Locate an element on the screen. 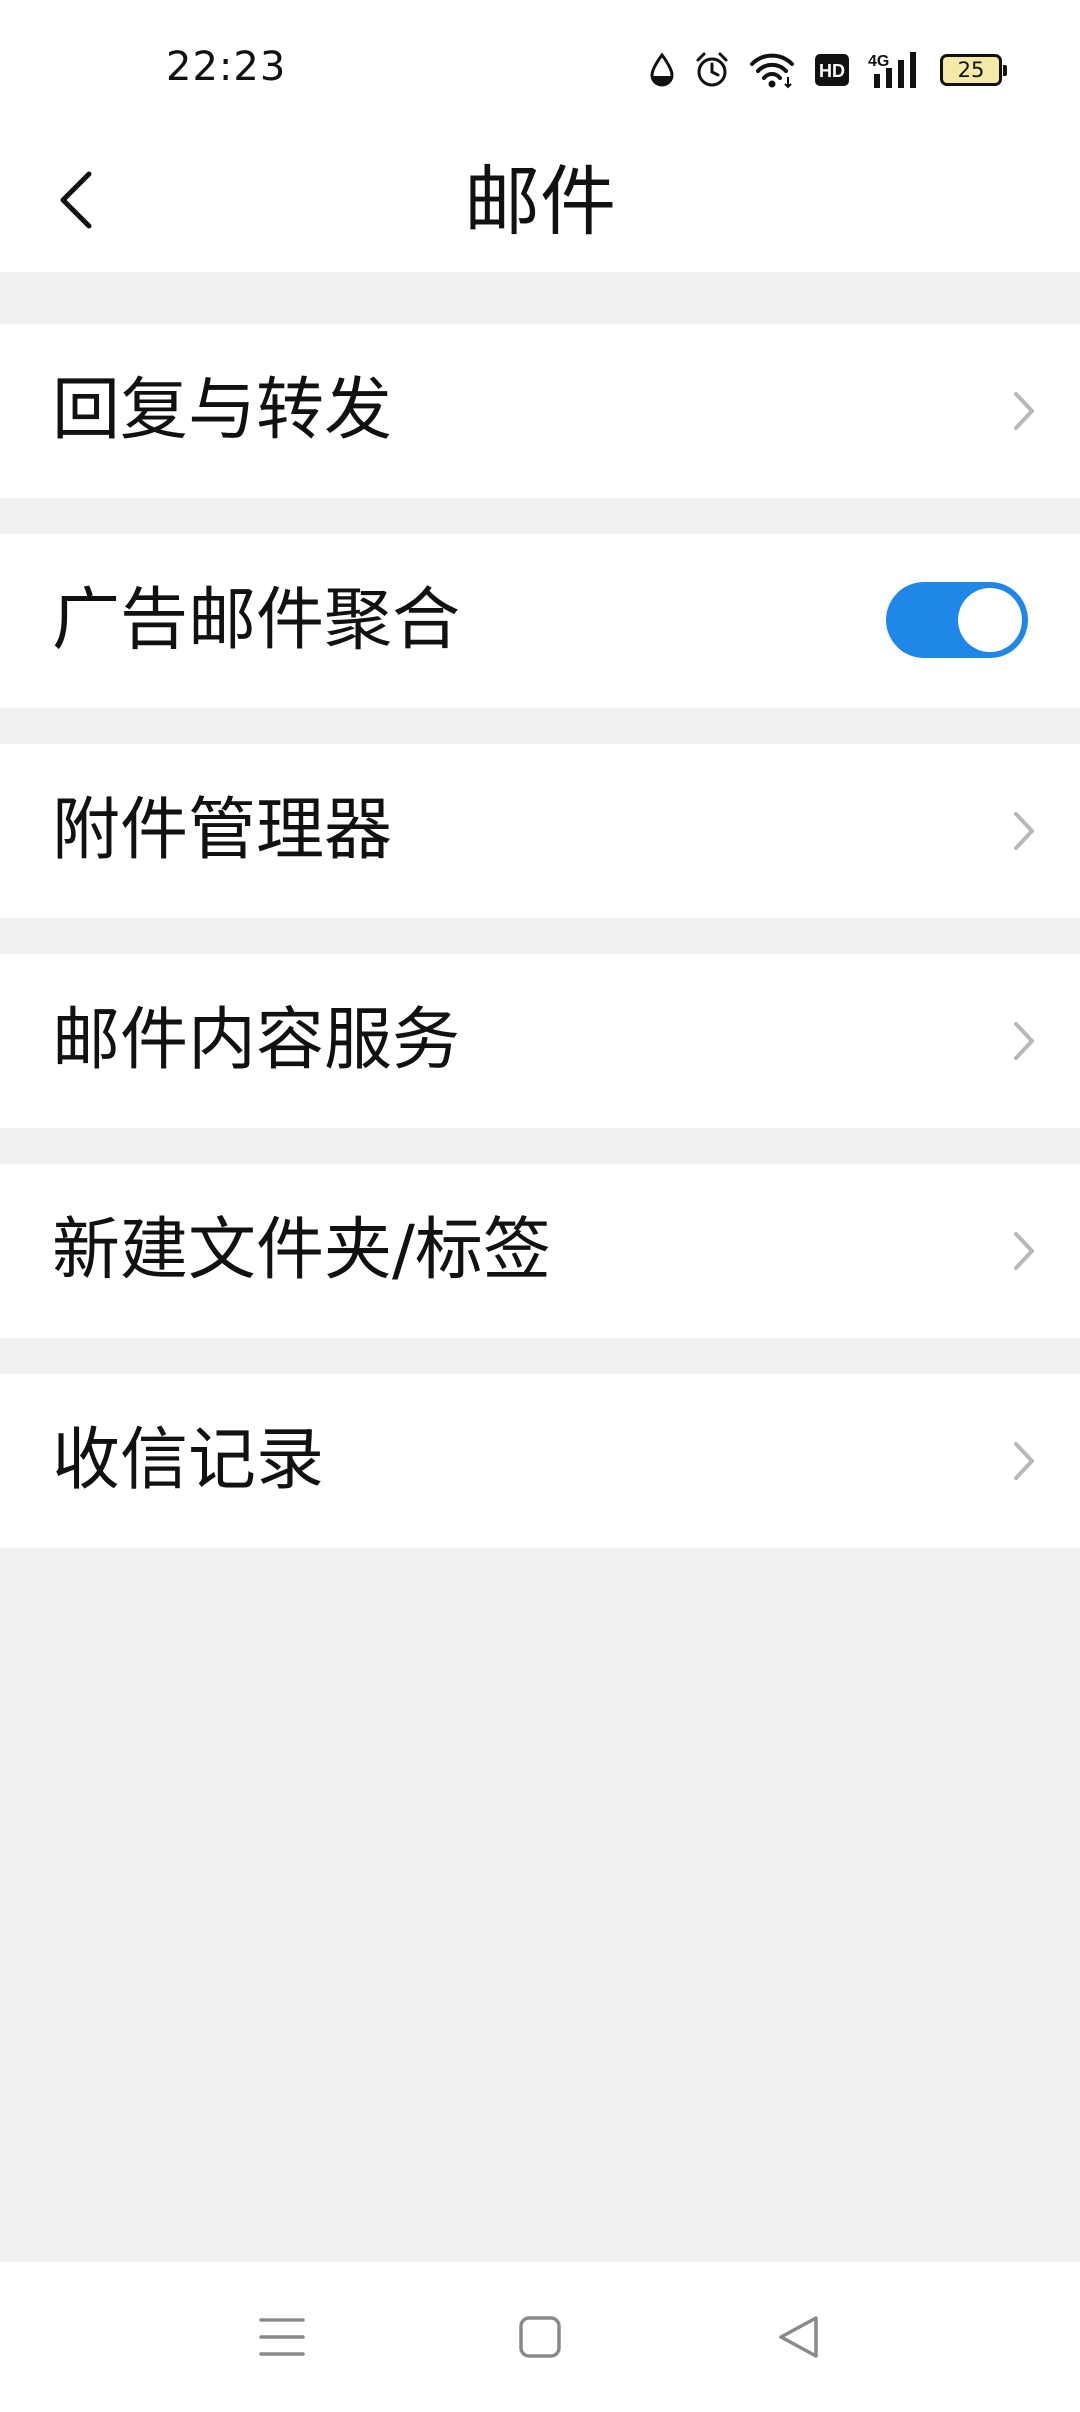 The width and height of the screenshot is (1080, 2412). status-bar: 22:23 HD 4G 25 is located at coordinates (540, 65).